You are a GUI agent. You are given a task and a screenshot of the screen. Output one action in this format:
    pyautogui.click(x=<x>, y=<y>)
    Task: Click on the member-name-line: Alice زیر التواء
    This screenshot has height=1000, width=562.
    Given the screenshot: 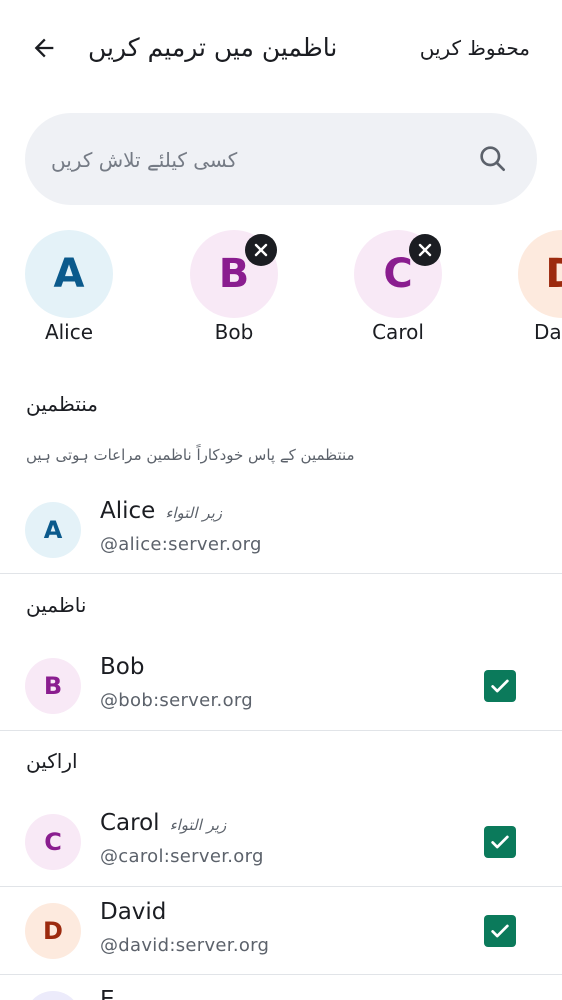 What is the action you would take?
    pyautogui.click(x=161, y=511)
    